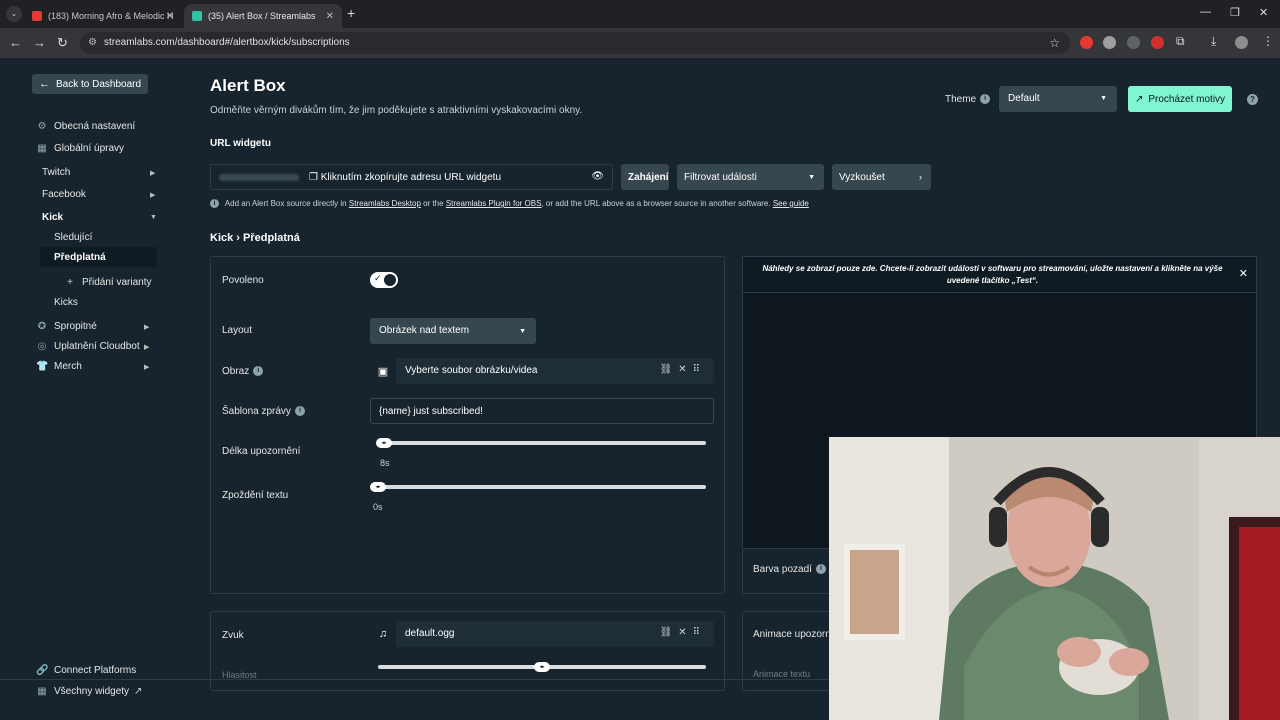 This screenshot has height=720, width=1280. What do you see at coordinates (1205, 12) in the screenshot?
I see `minimize-icon: —` at bounding box center [1205, 12].